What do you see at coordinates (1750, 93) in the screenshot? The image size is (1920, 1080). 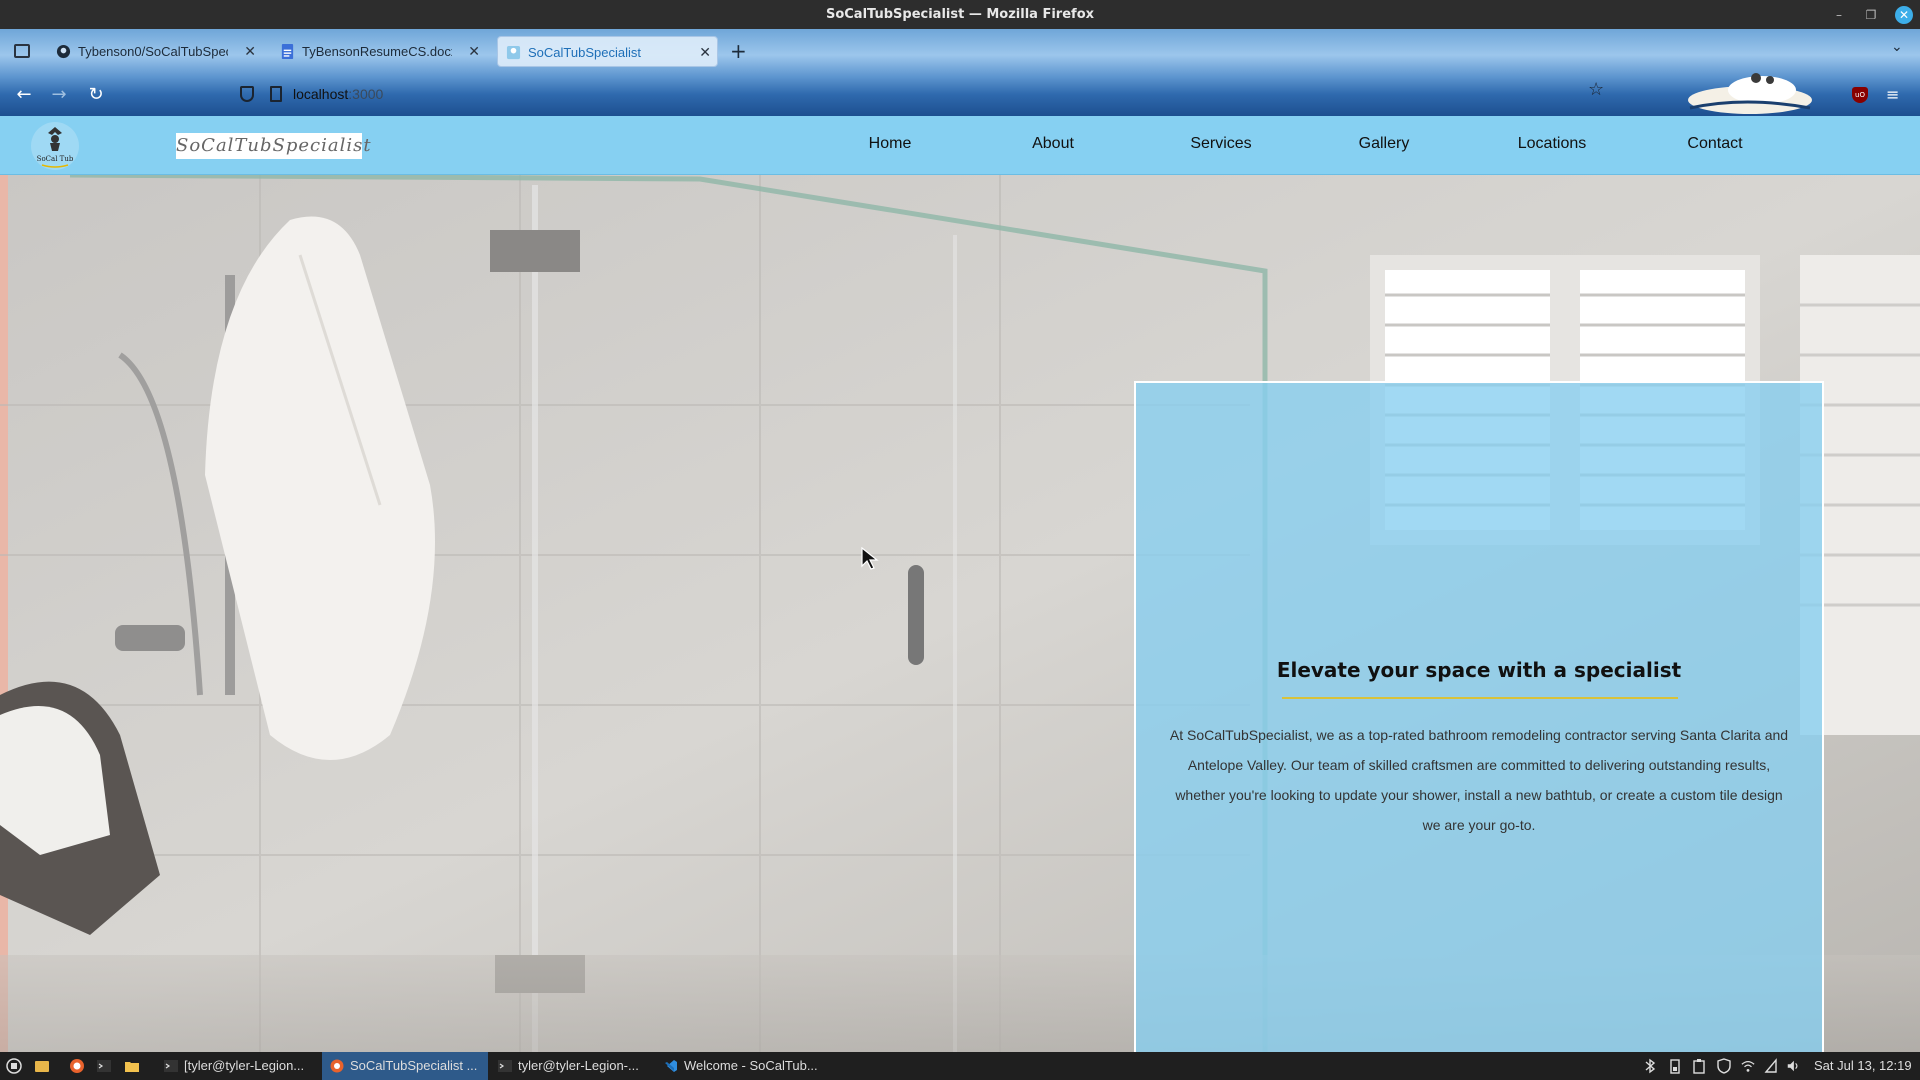 I see `theme-artwork-icon` at bounding box center [1750, 93].